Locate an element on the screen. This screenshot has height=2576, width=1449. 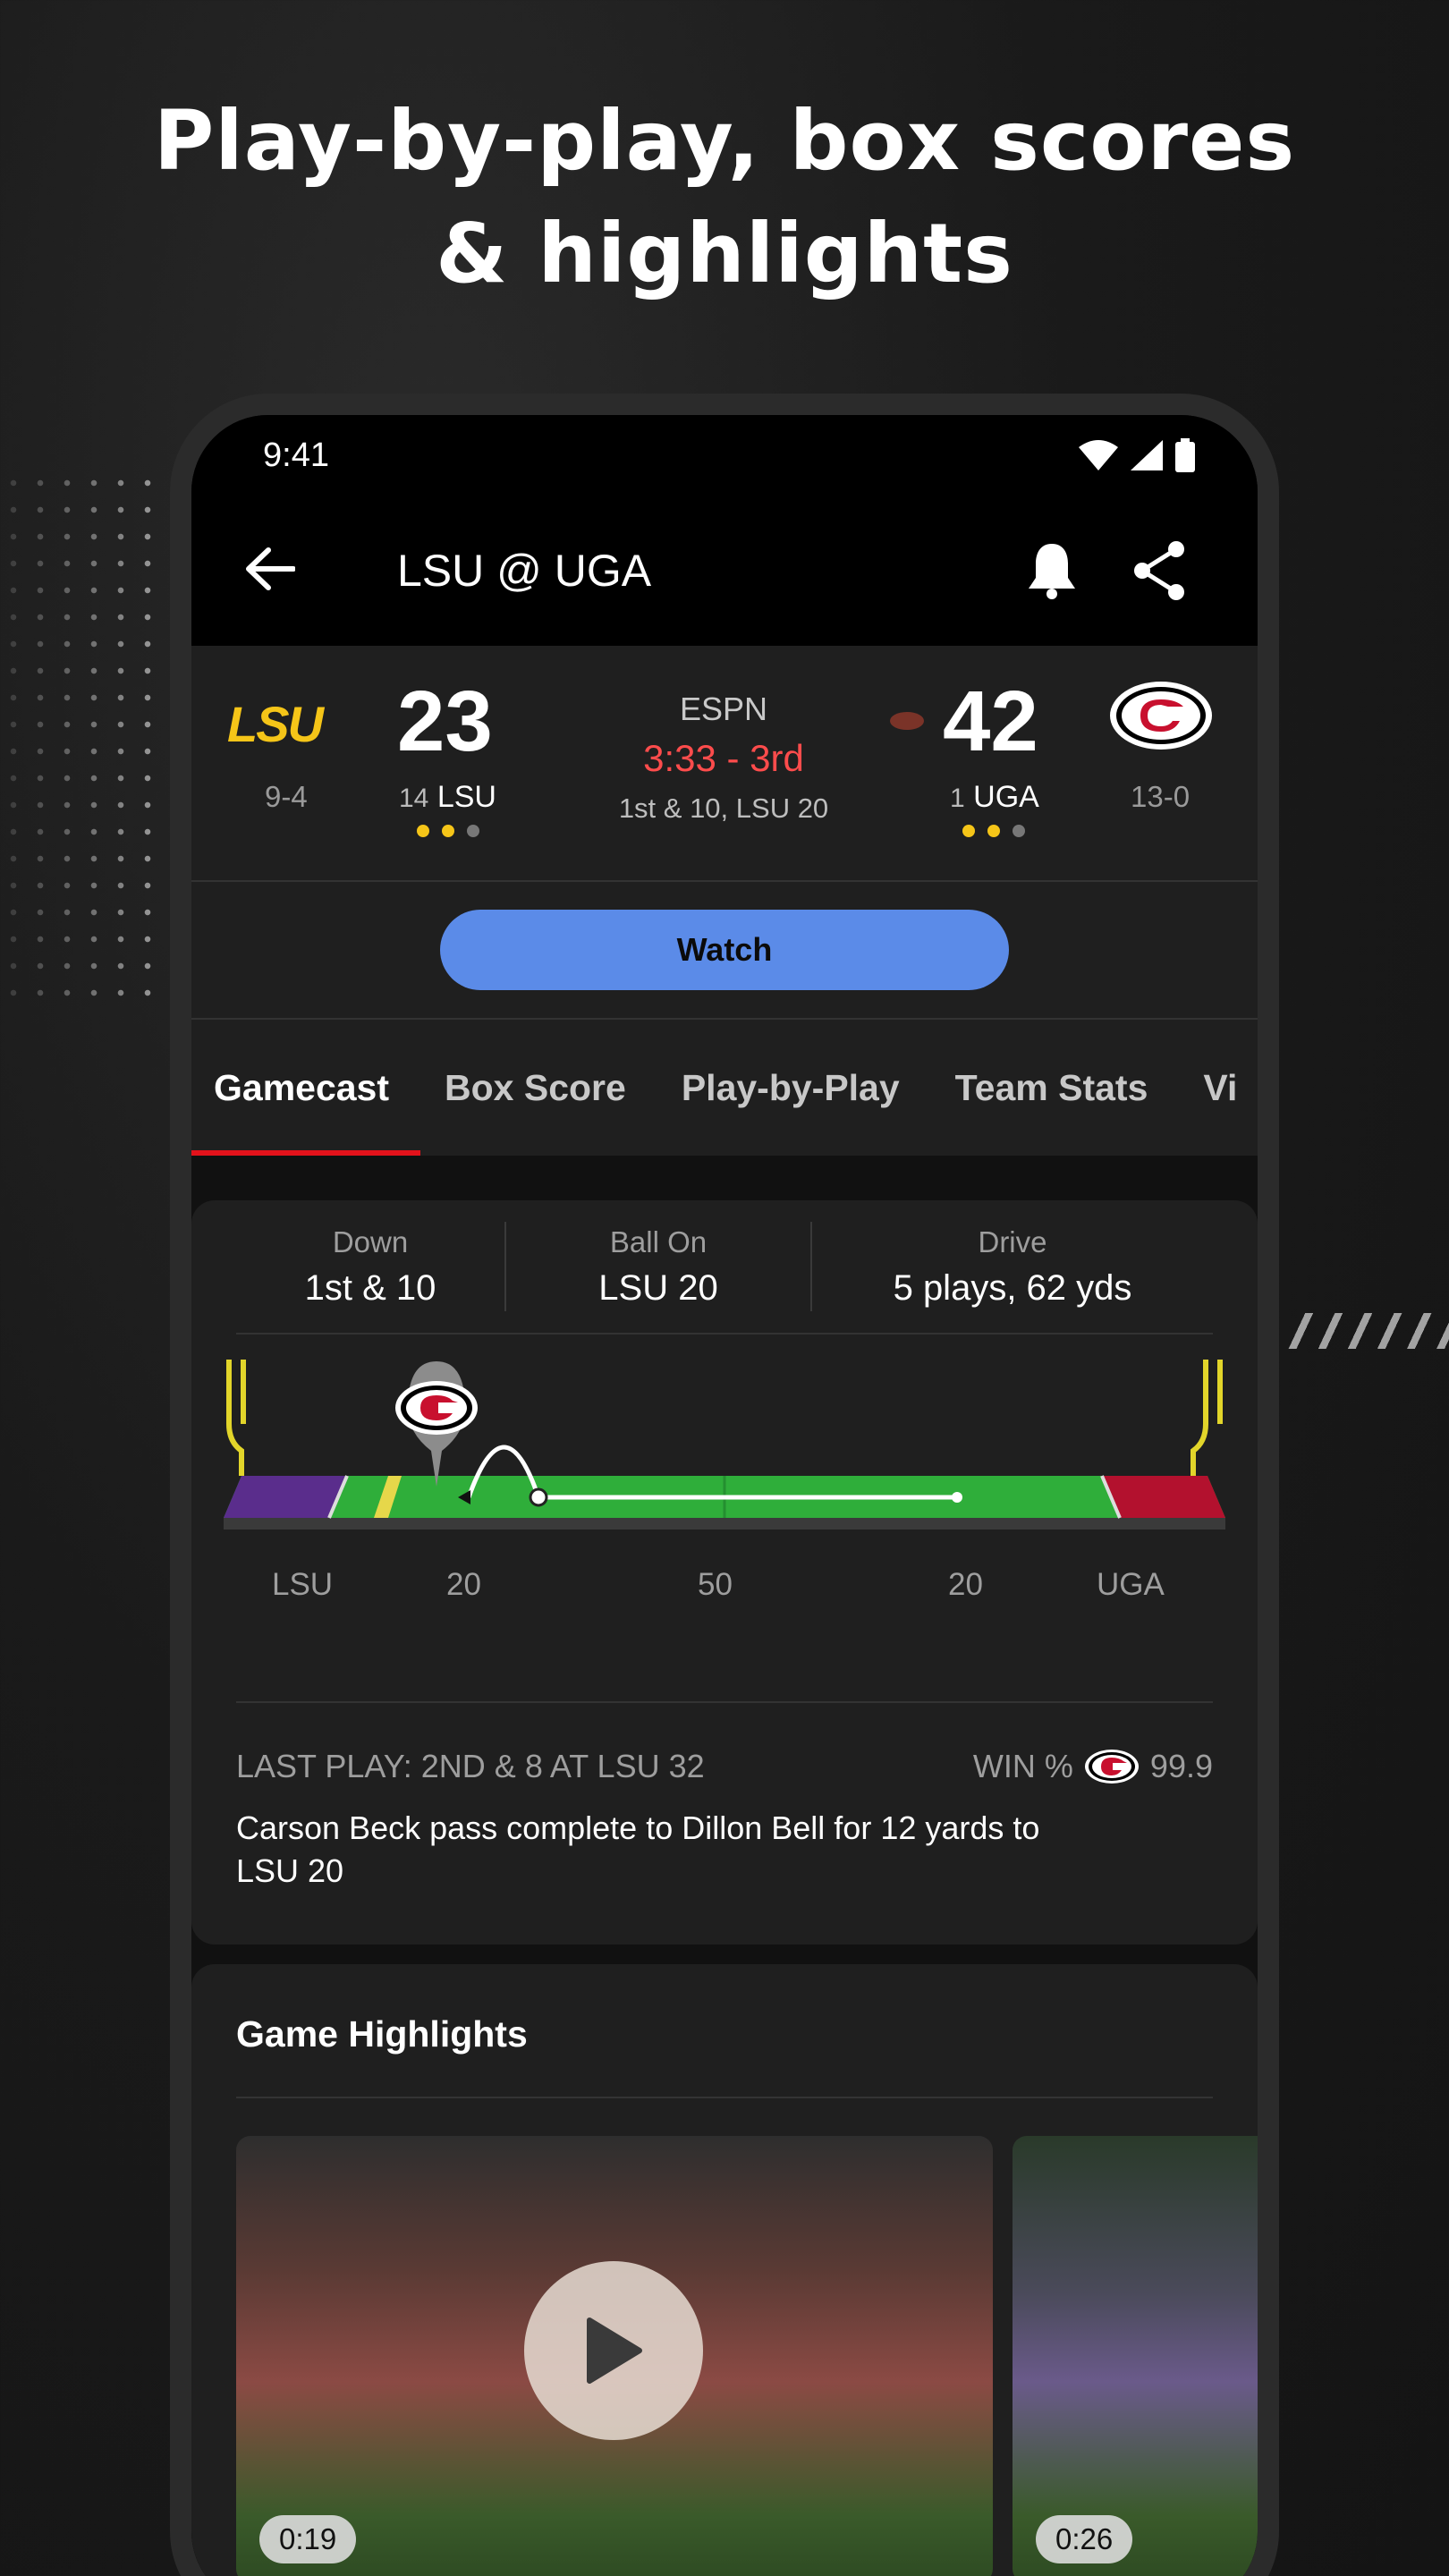
share-icon is located at coordinates (1159, 570).